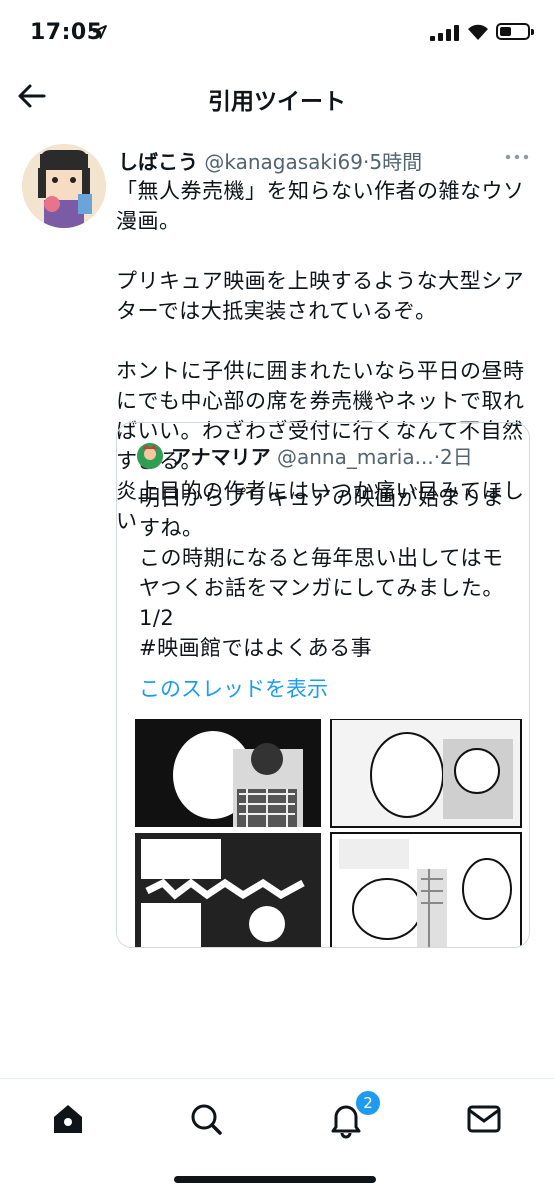 This screenshot has height=1200, width=554. Describe the element at coordinates (368, 1103) in the screenshot. I see `notification-badge: 2` at that location.